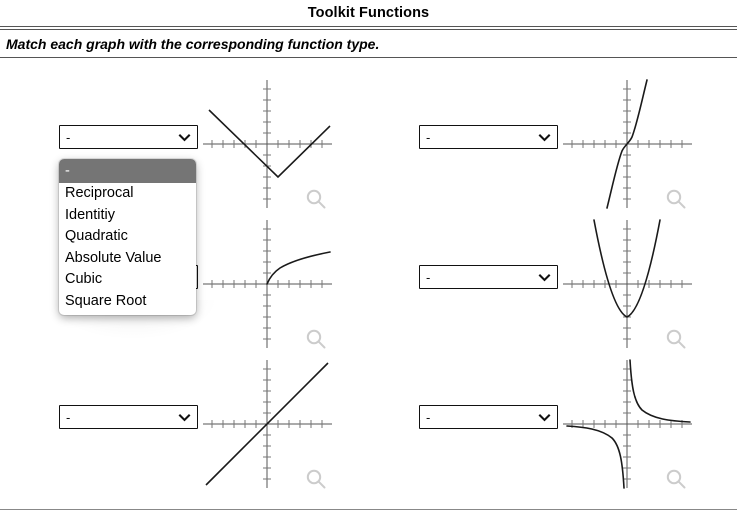  I want to click on dropdown-option-quadratic: Quadratic, so click(127, 237).